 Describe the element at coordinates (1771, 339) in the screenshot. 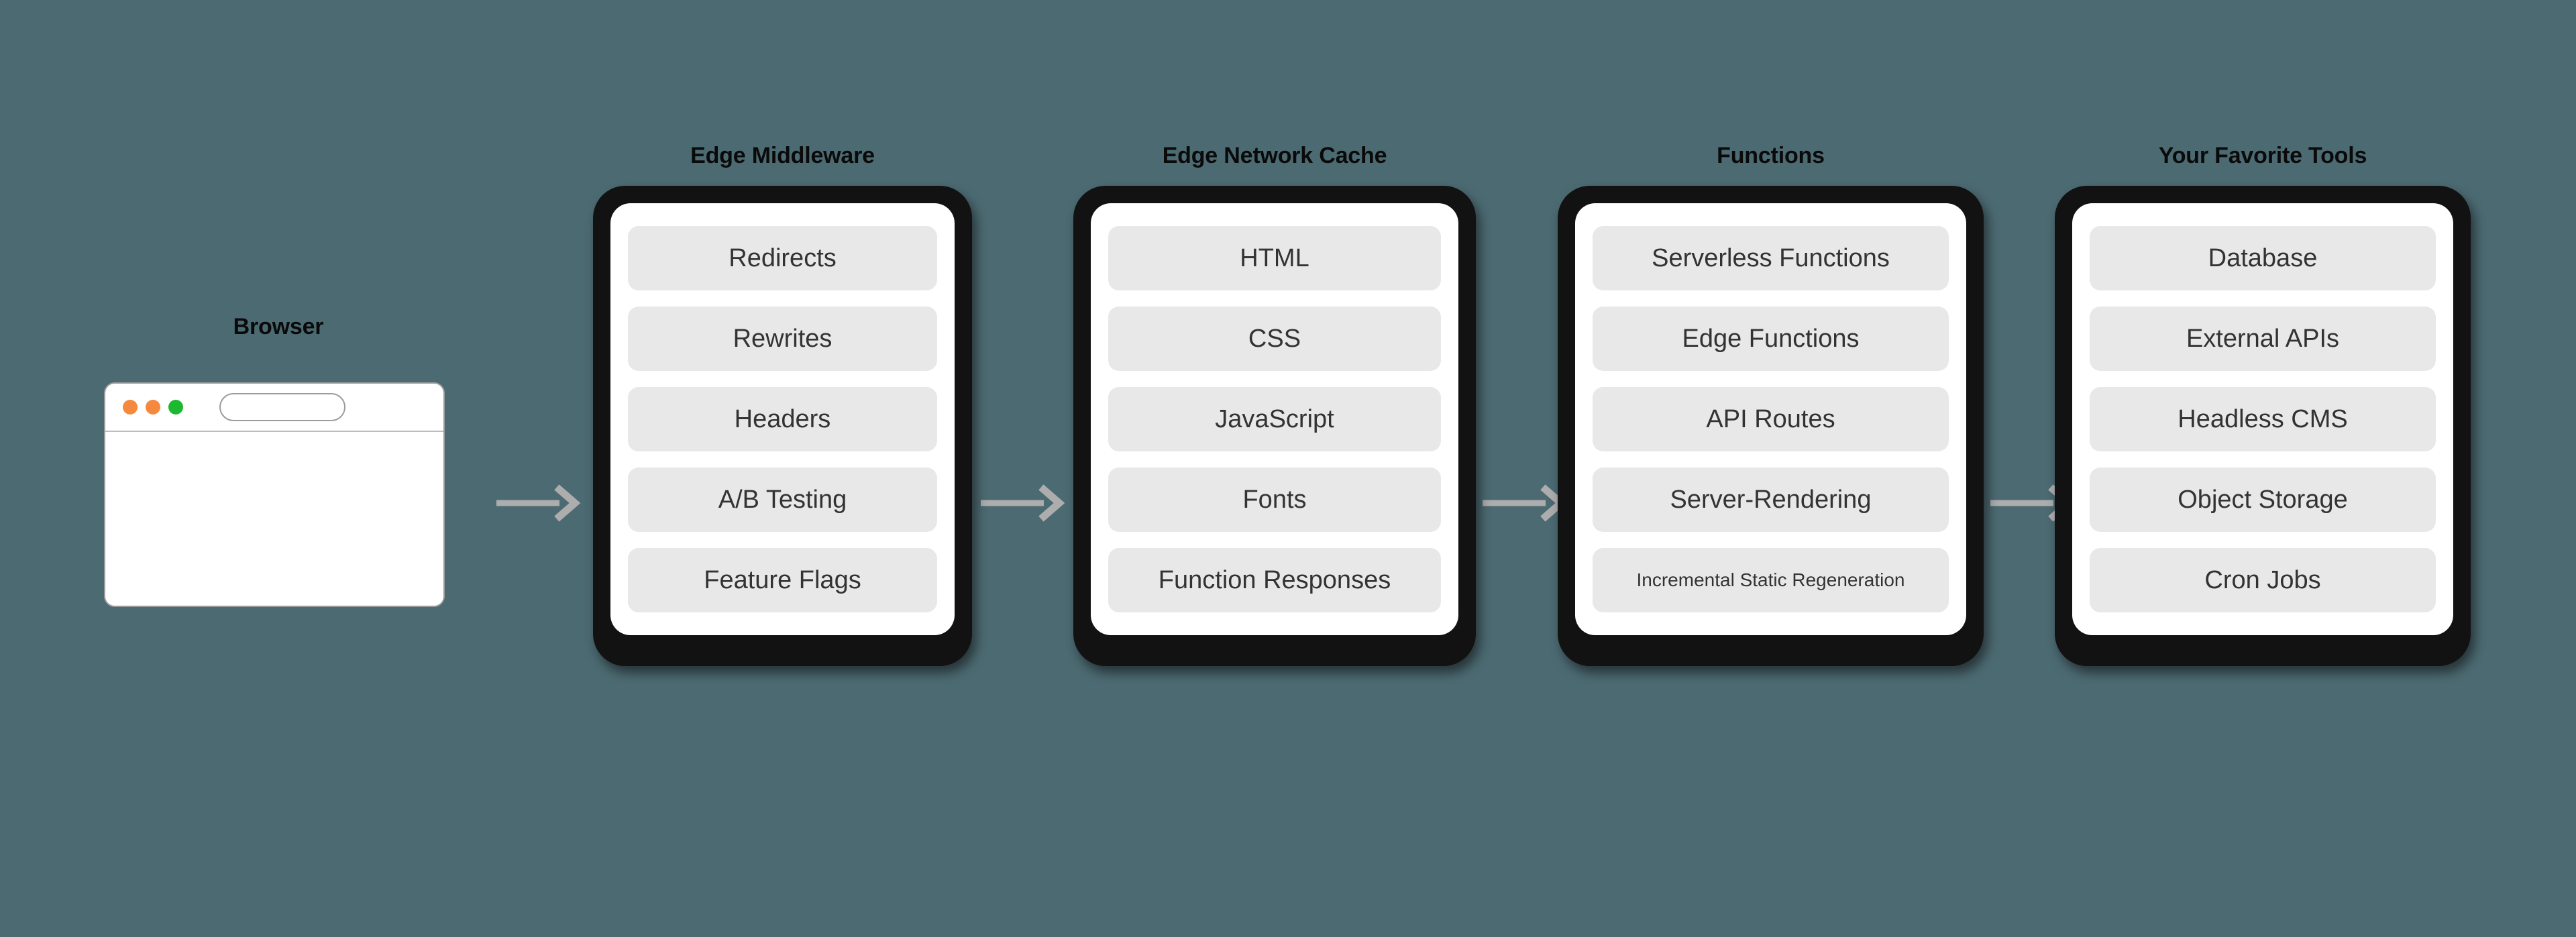

I see `feature-pill: Edge Functions` at that location.